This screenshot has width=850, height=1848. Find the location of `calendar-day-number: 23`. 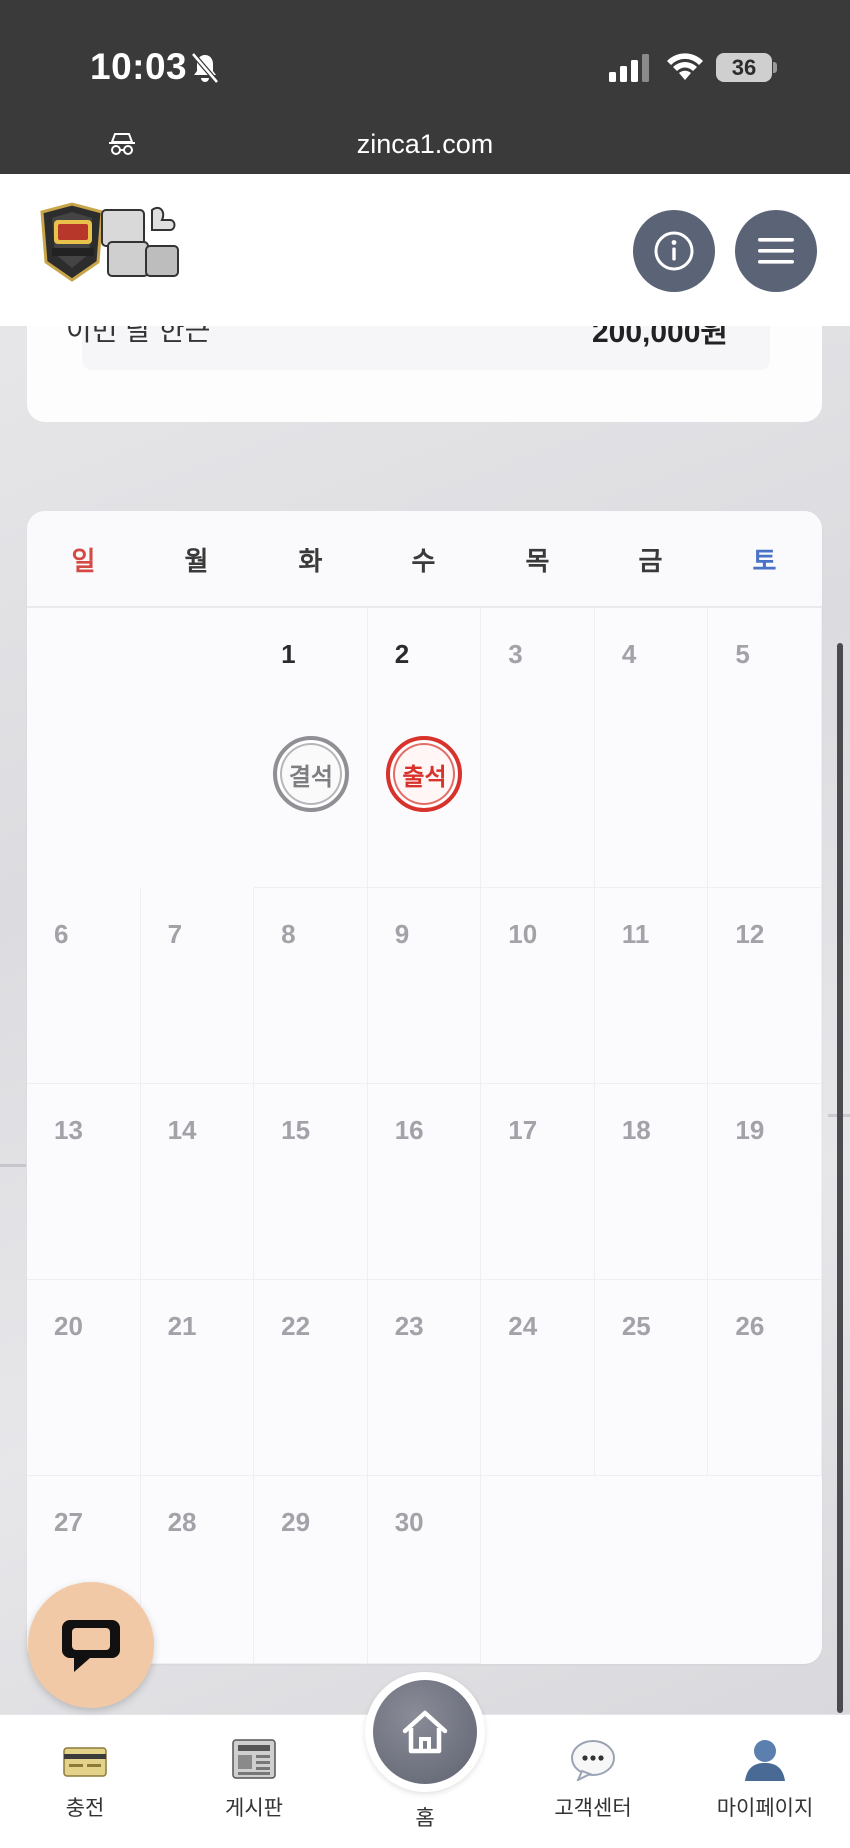

calendar-day-number: 23 is located at coordinates (409, 1326).